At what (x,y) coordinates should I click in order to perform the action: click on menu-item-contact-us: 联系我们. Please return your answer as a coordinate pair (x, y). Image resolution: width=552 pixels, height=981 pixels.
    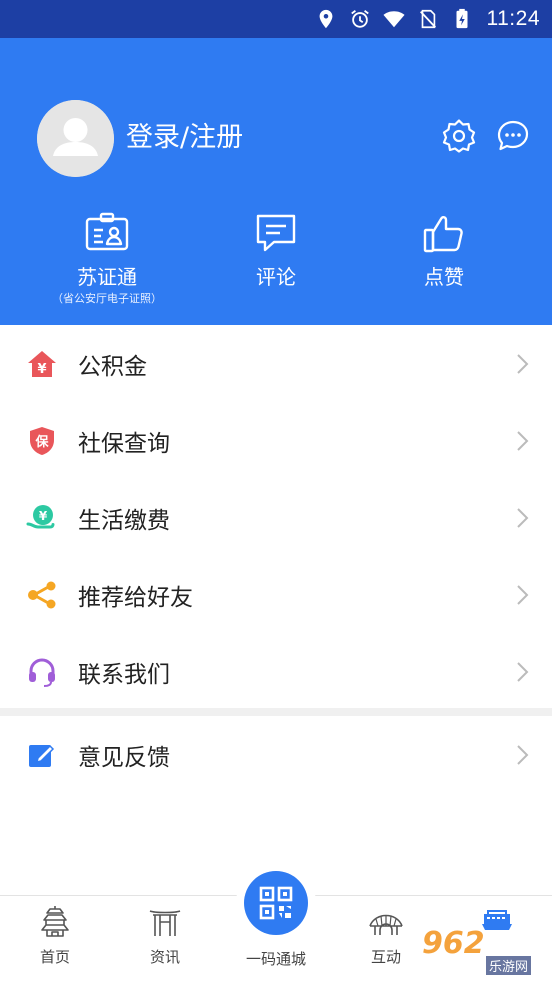
    Looking at the image, I should click on (276, 671).